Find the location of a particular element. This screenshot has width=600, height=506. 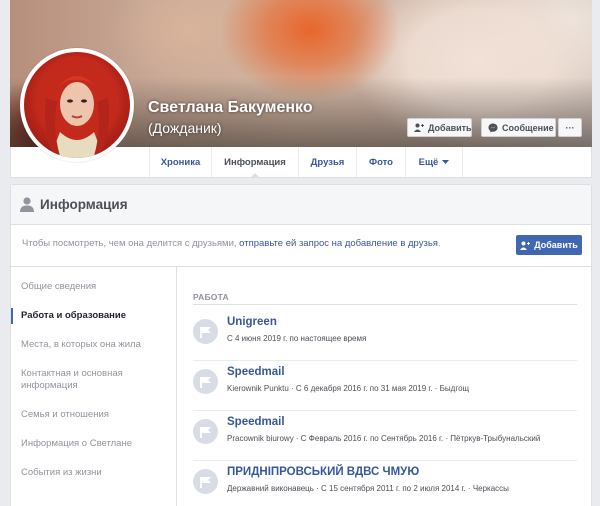

job-title-link: ПРИДНІПРОВСЬКИЙ ВДВС ЧМУЮ is located at coordinates (323, 472).